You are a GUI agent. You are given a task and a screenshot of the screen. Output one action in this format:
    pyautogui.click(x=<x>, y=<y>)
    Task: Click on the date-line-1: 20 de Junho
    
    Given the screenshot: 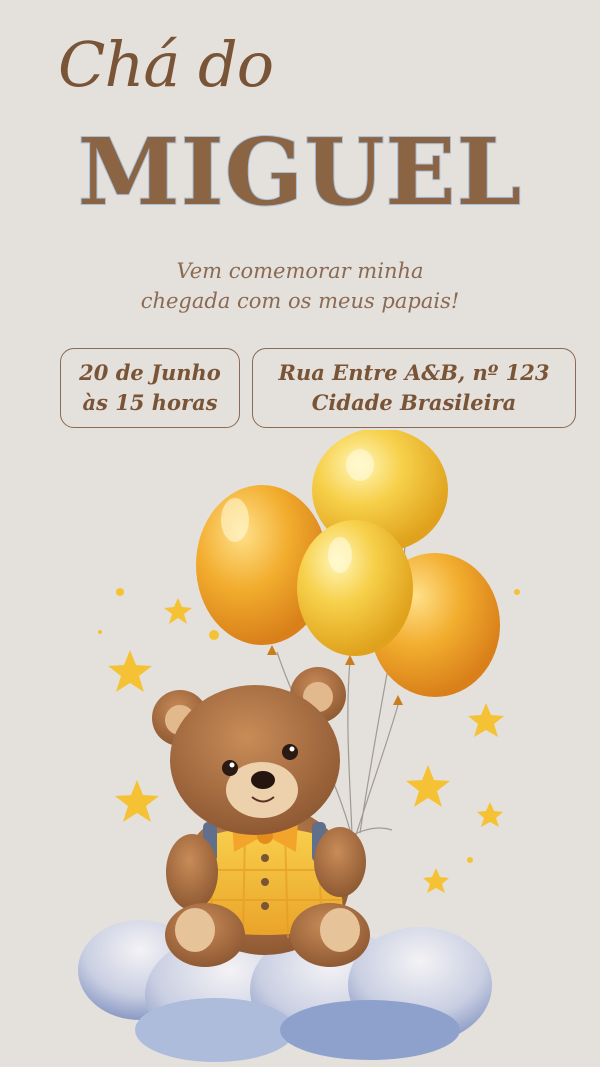 What is the action you would take?
    pyautogui.click(x=150, y=372)
    